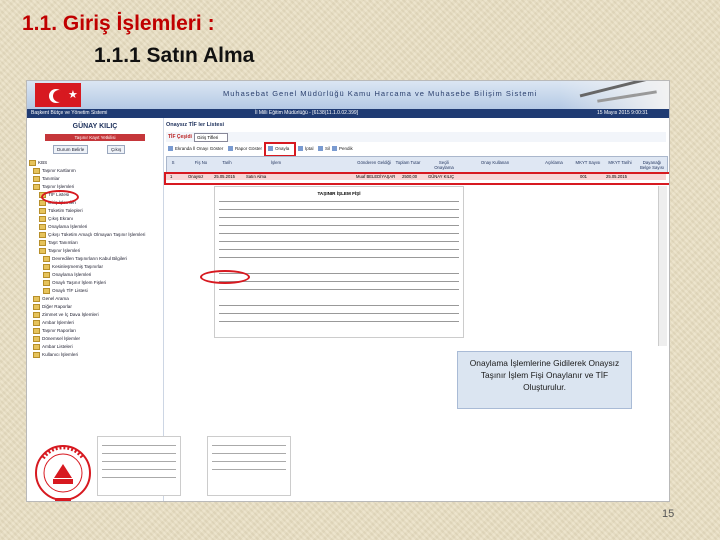 This screenshot has height=540, width=720. Describe the element at coordinates (416, 137) in the screenshot. I see `tif-filter-row: TİF Çeşidi Giriş Tifleri` at that location.